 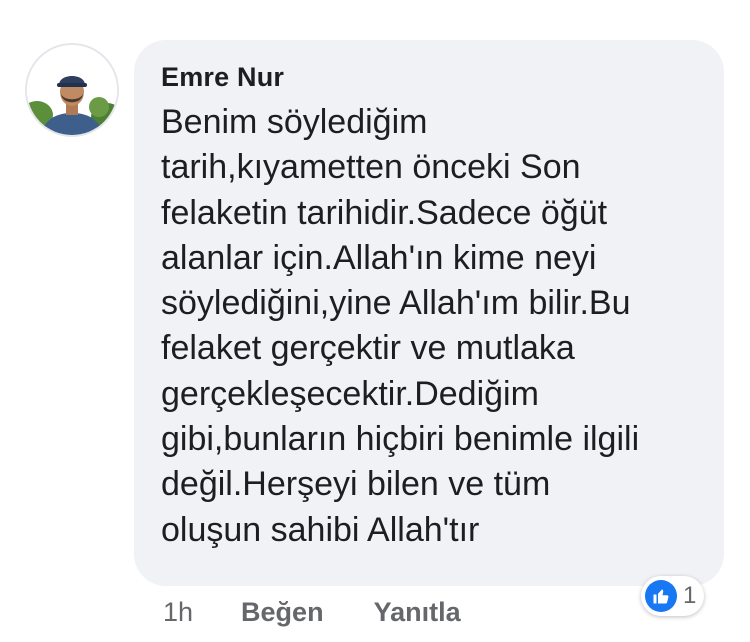 I want to click on thumbs-up-icon, so click(x=661, y=596).